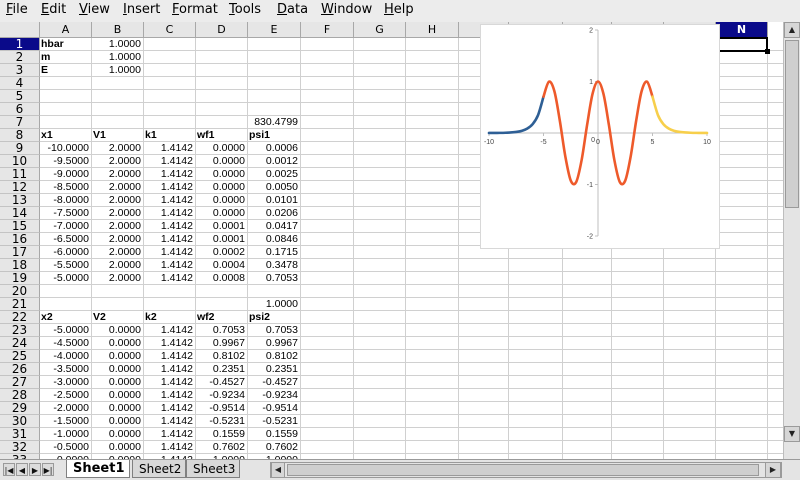  I want to click on cell-b8: V1, so click(118, 135).